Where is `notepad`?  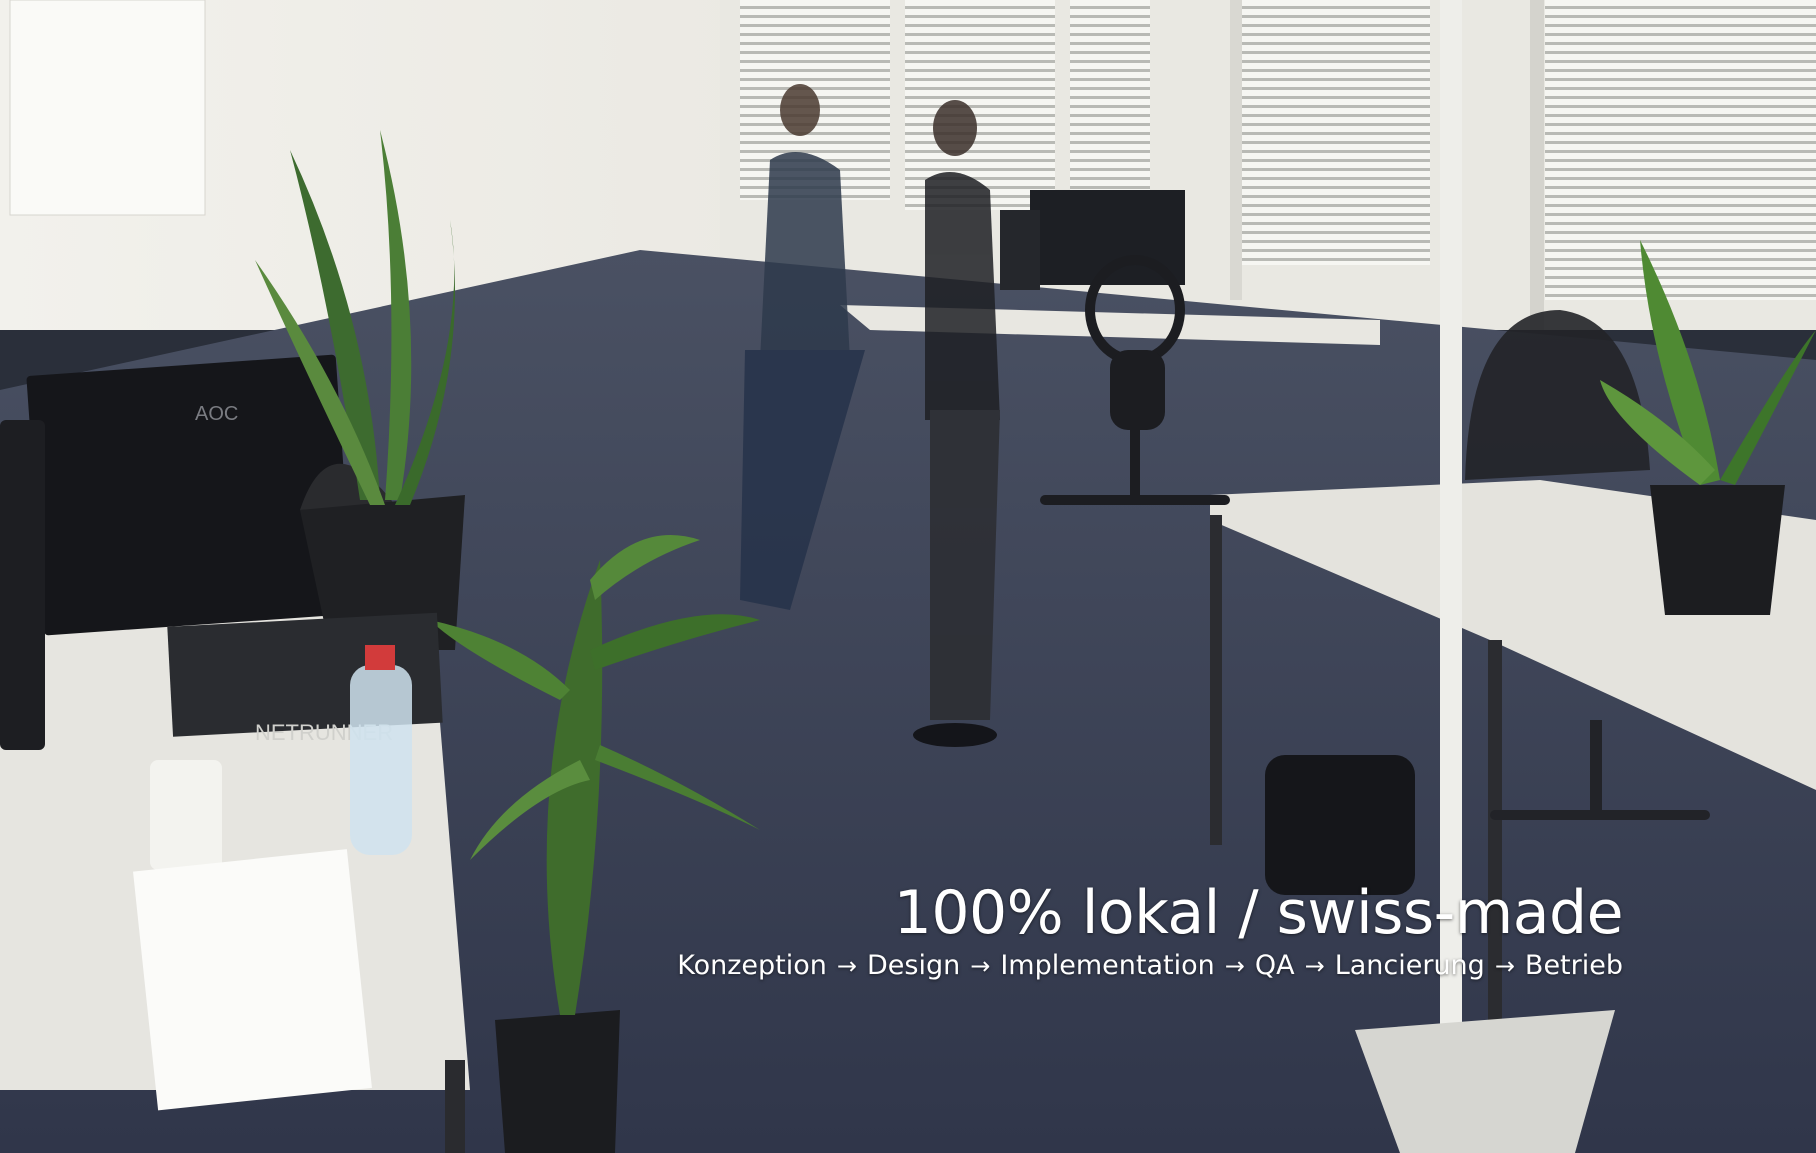 notepad is located at coordinates (252, 980).